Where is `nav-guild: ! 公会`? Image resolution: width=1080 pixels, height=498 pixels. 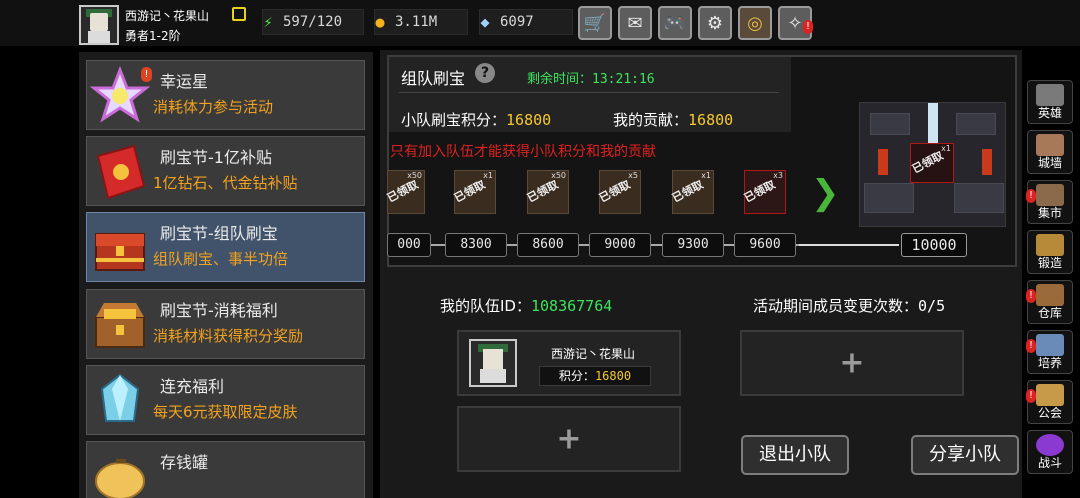 nav-guild: ! 公会 is located at coordinates (1049, 402).